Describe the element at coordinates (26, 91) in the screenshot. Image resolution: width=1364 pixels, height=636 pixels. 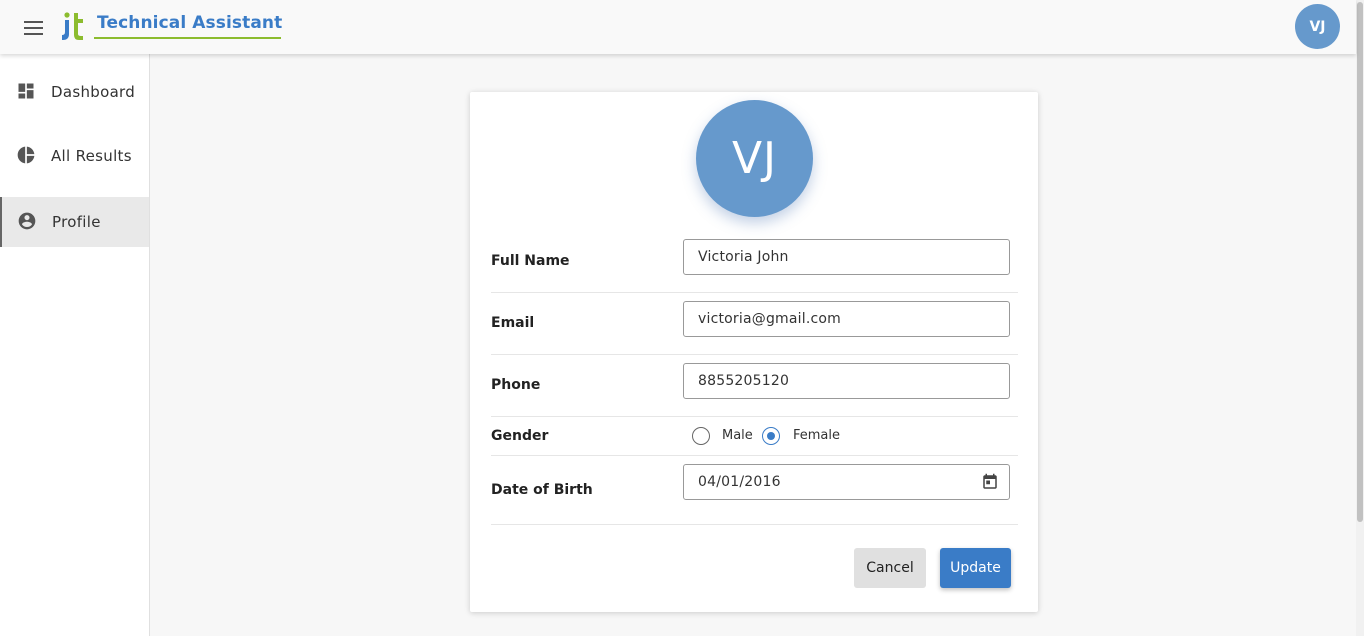
I see `dashboard-icon` at that location.